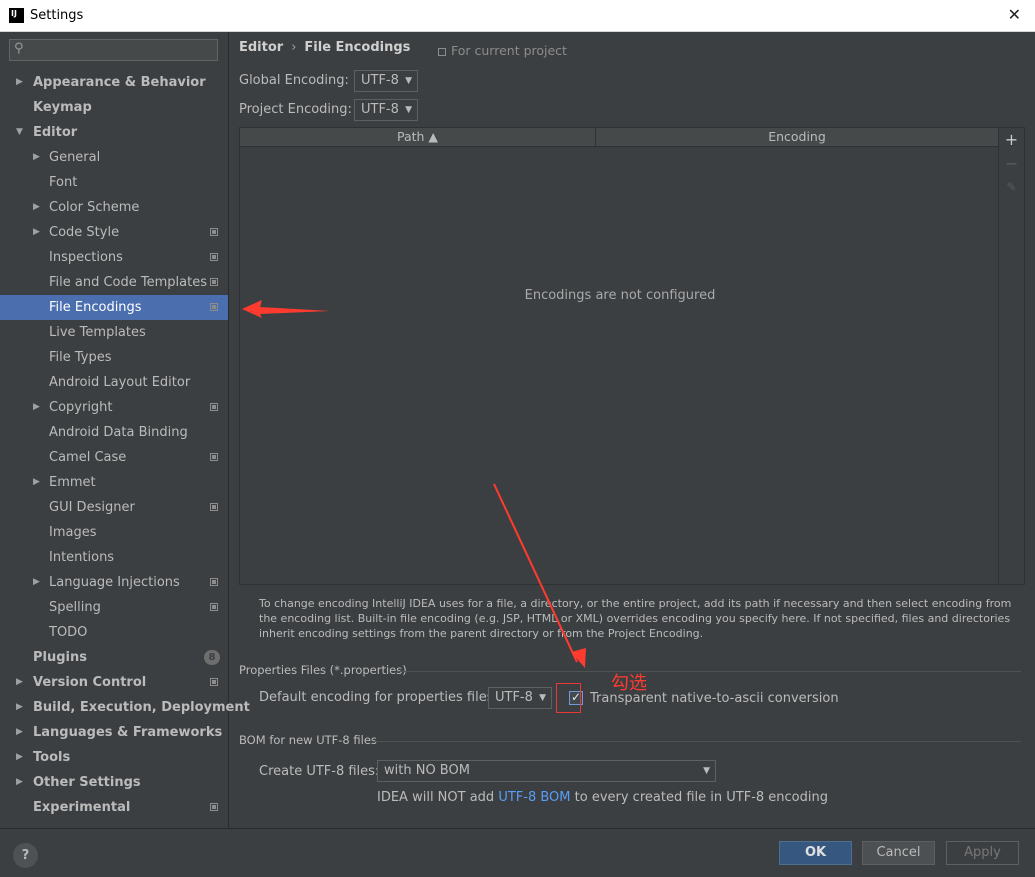 This screenshot has height=877, width=1035. What do you see at coordinates (357, 47) in the screenshot?
I see `breadcrumb-file-encodings: File Encodings` at bounding box center [357, 47].